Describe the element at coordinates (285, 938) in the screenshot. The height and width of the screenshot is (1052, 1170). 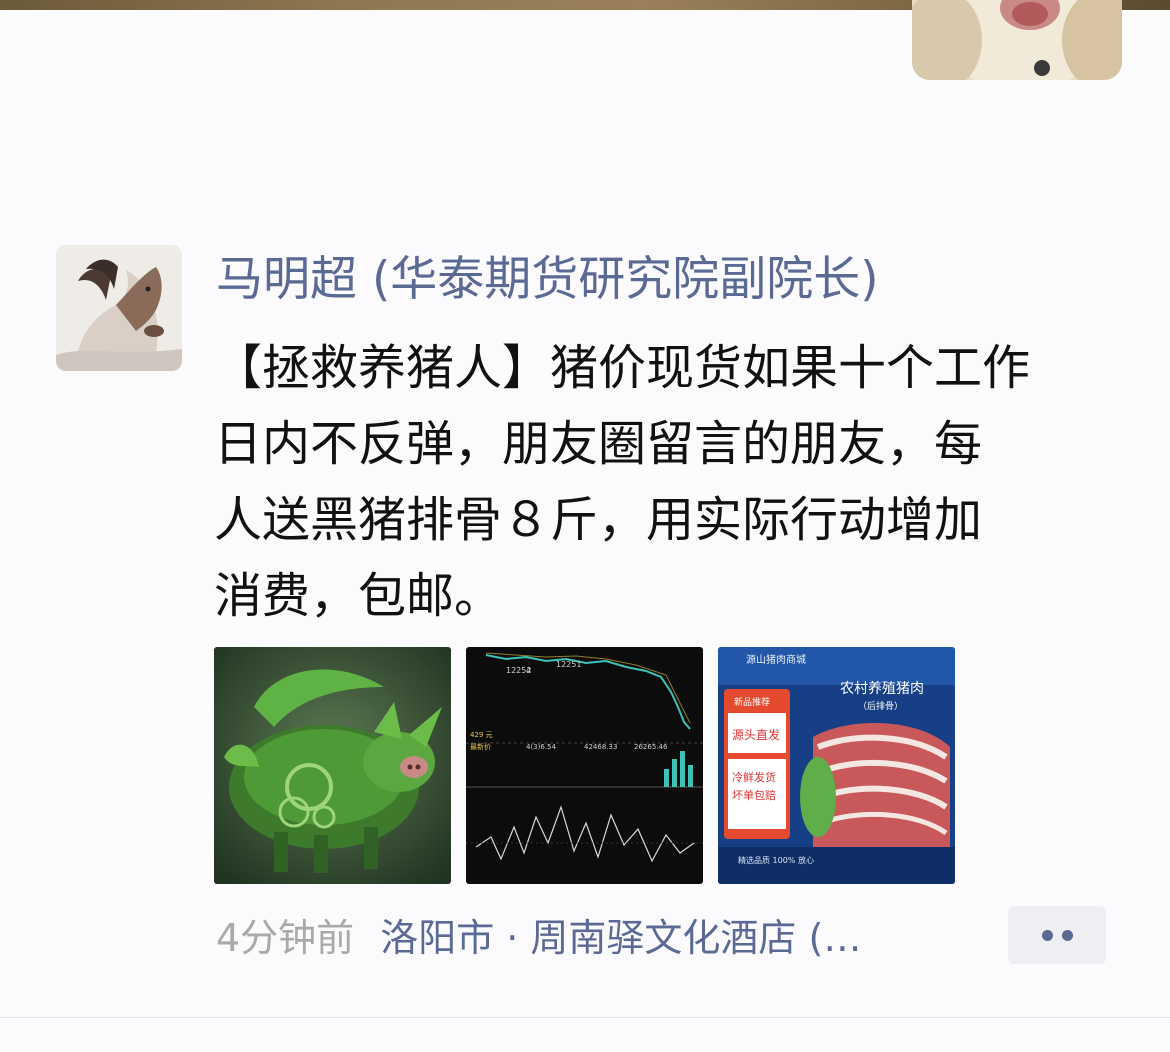
I see `post-time: 4分钟前` at that location.